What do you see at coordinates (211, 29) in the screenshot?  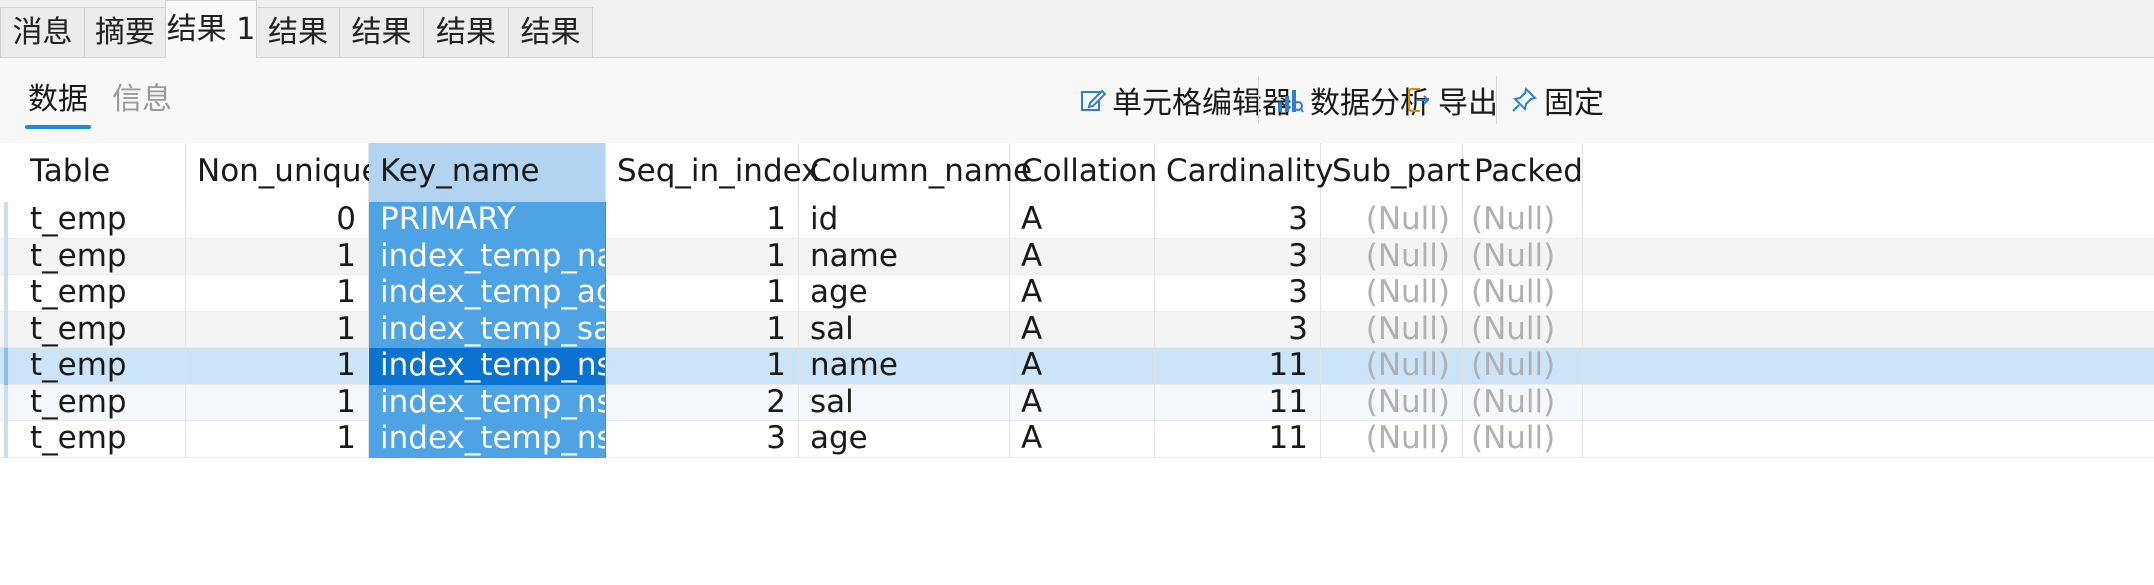 I see `tab-result-1: 结果 1` at bounding box center [211, 29].